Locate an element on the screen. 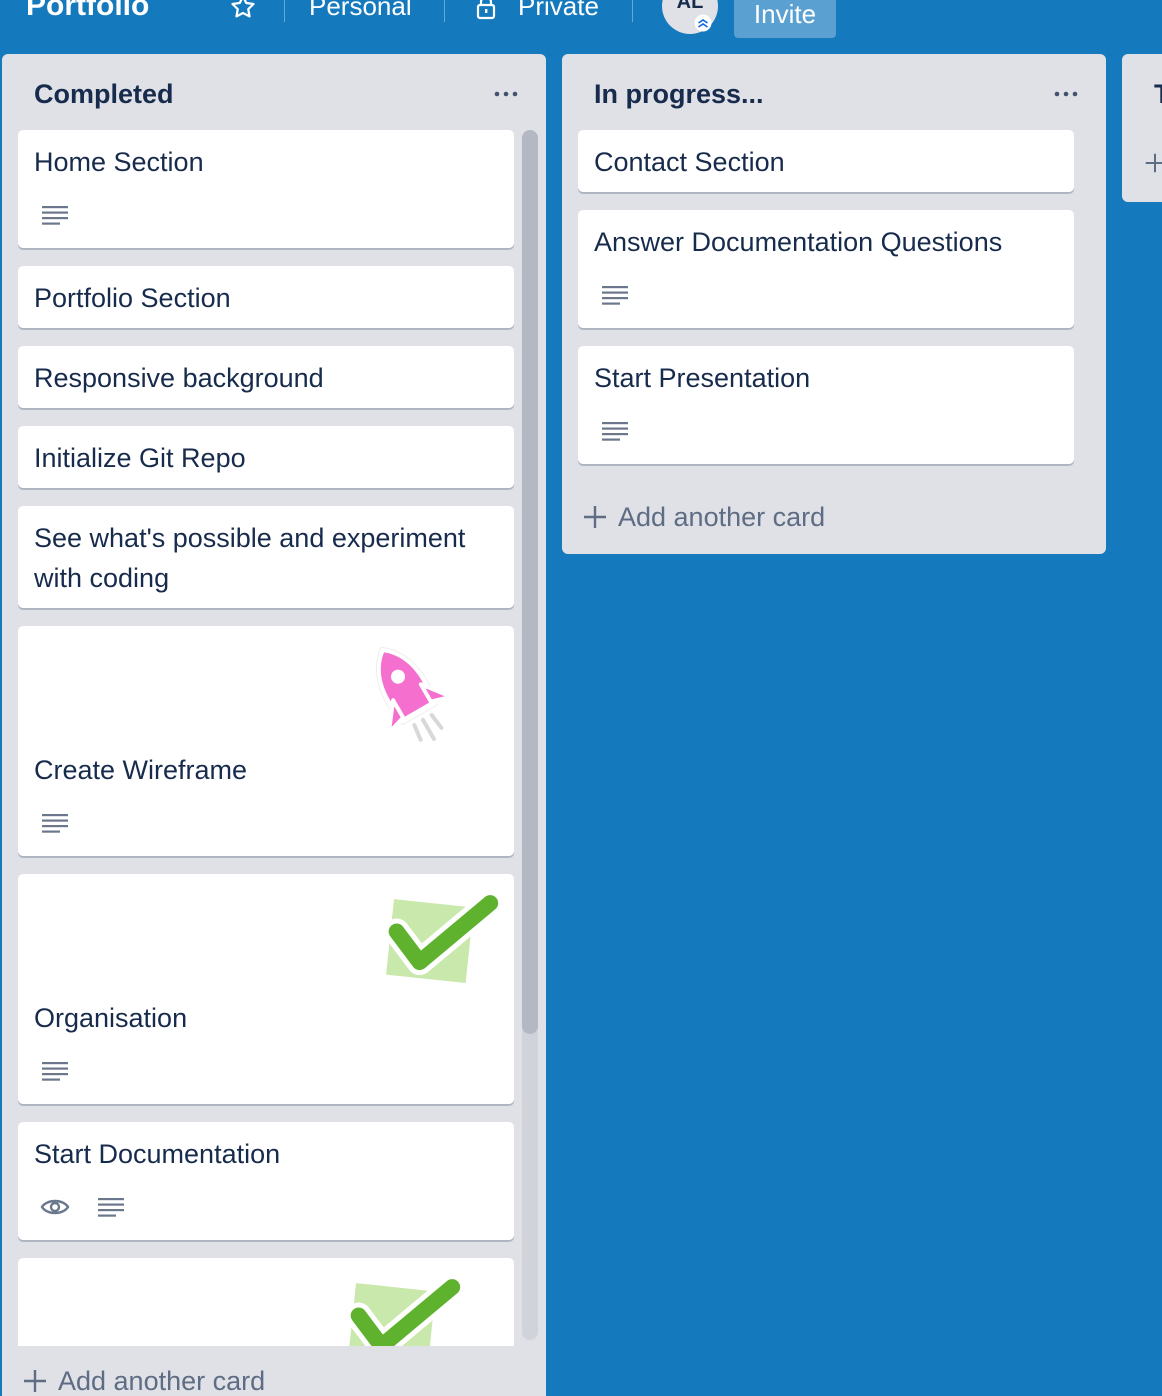  card: Responsive background is located at coordinates (266, 377).